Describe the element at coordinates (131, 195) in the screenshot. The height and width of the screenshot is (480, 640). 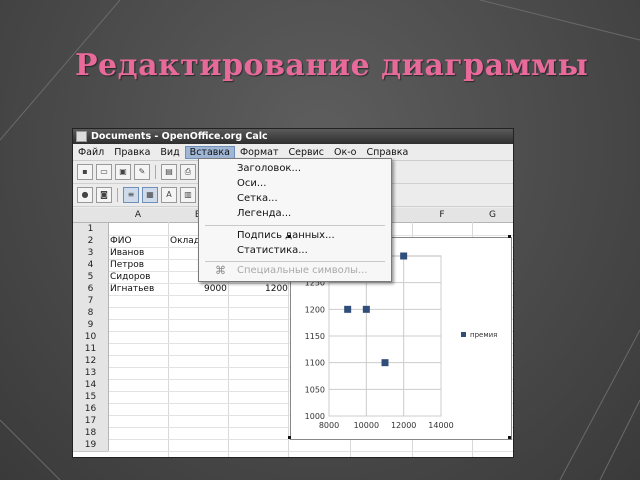
I see `horizontal-grid-icon: ≡` at that location.